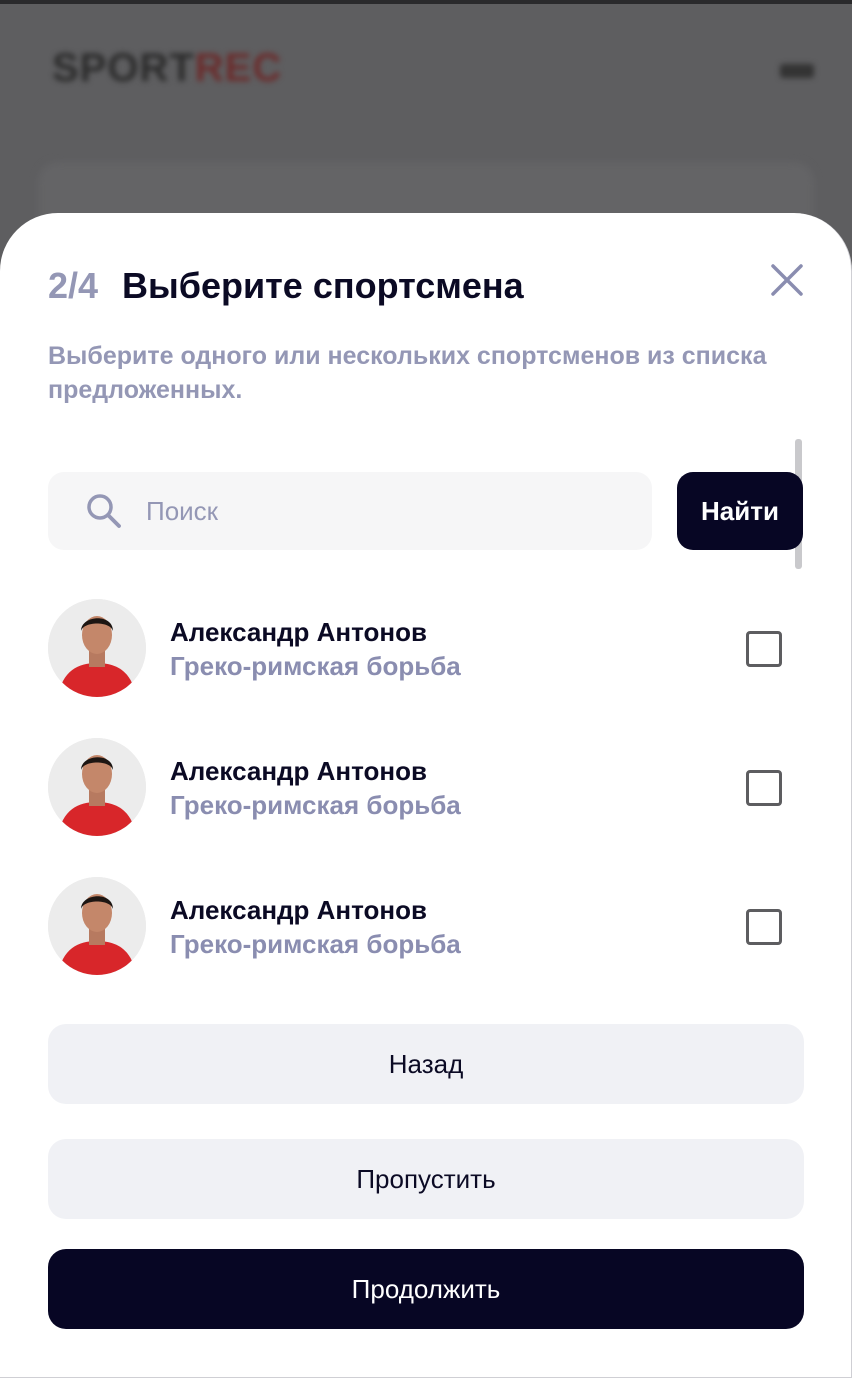  What do you see at coordinates (104, 511) in the screenshot?
I see `search-icon` at bounding box center [104, 511].